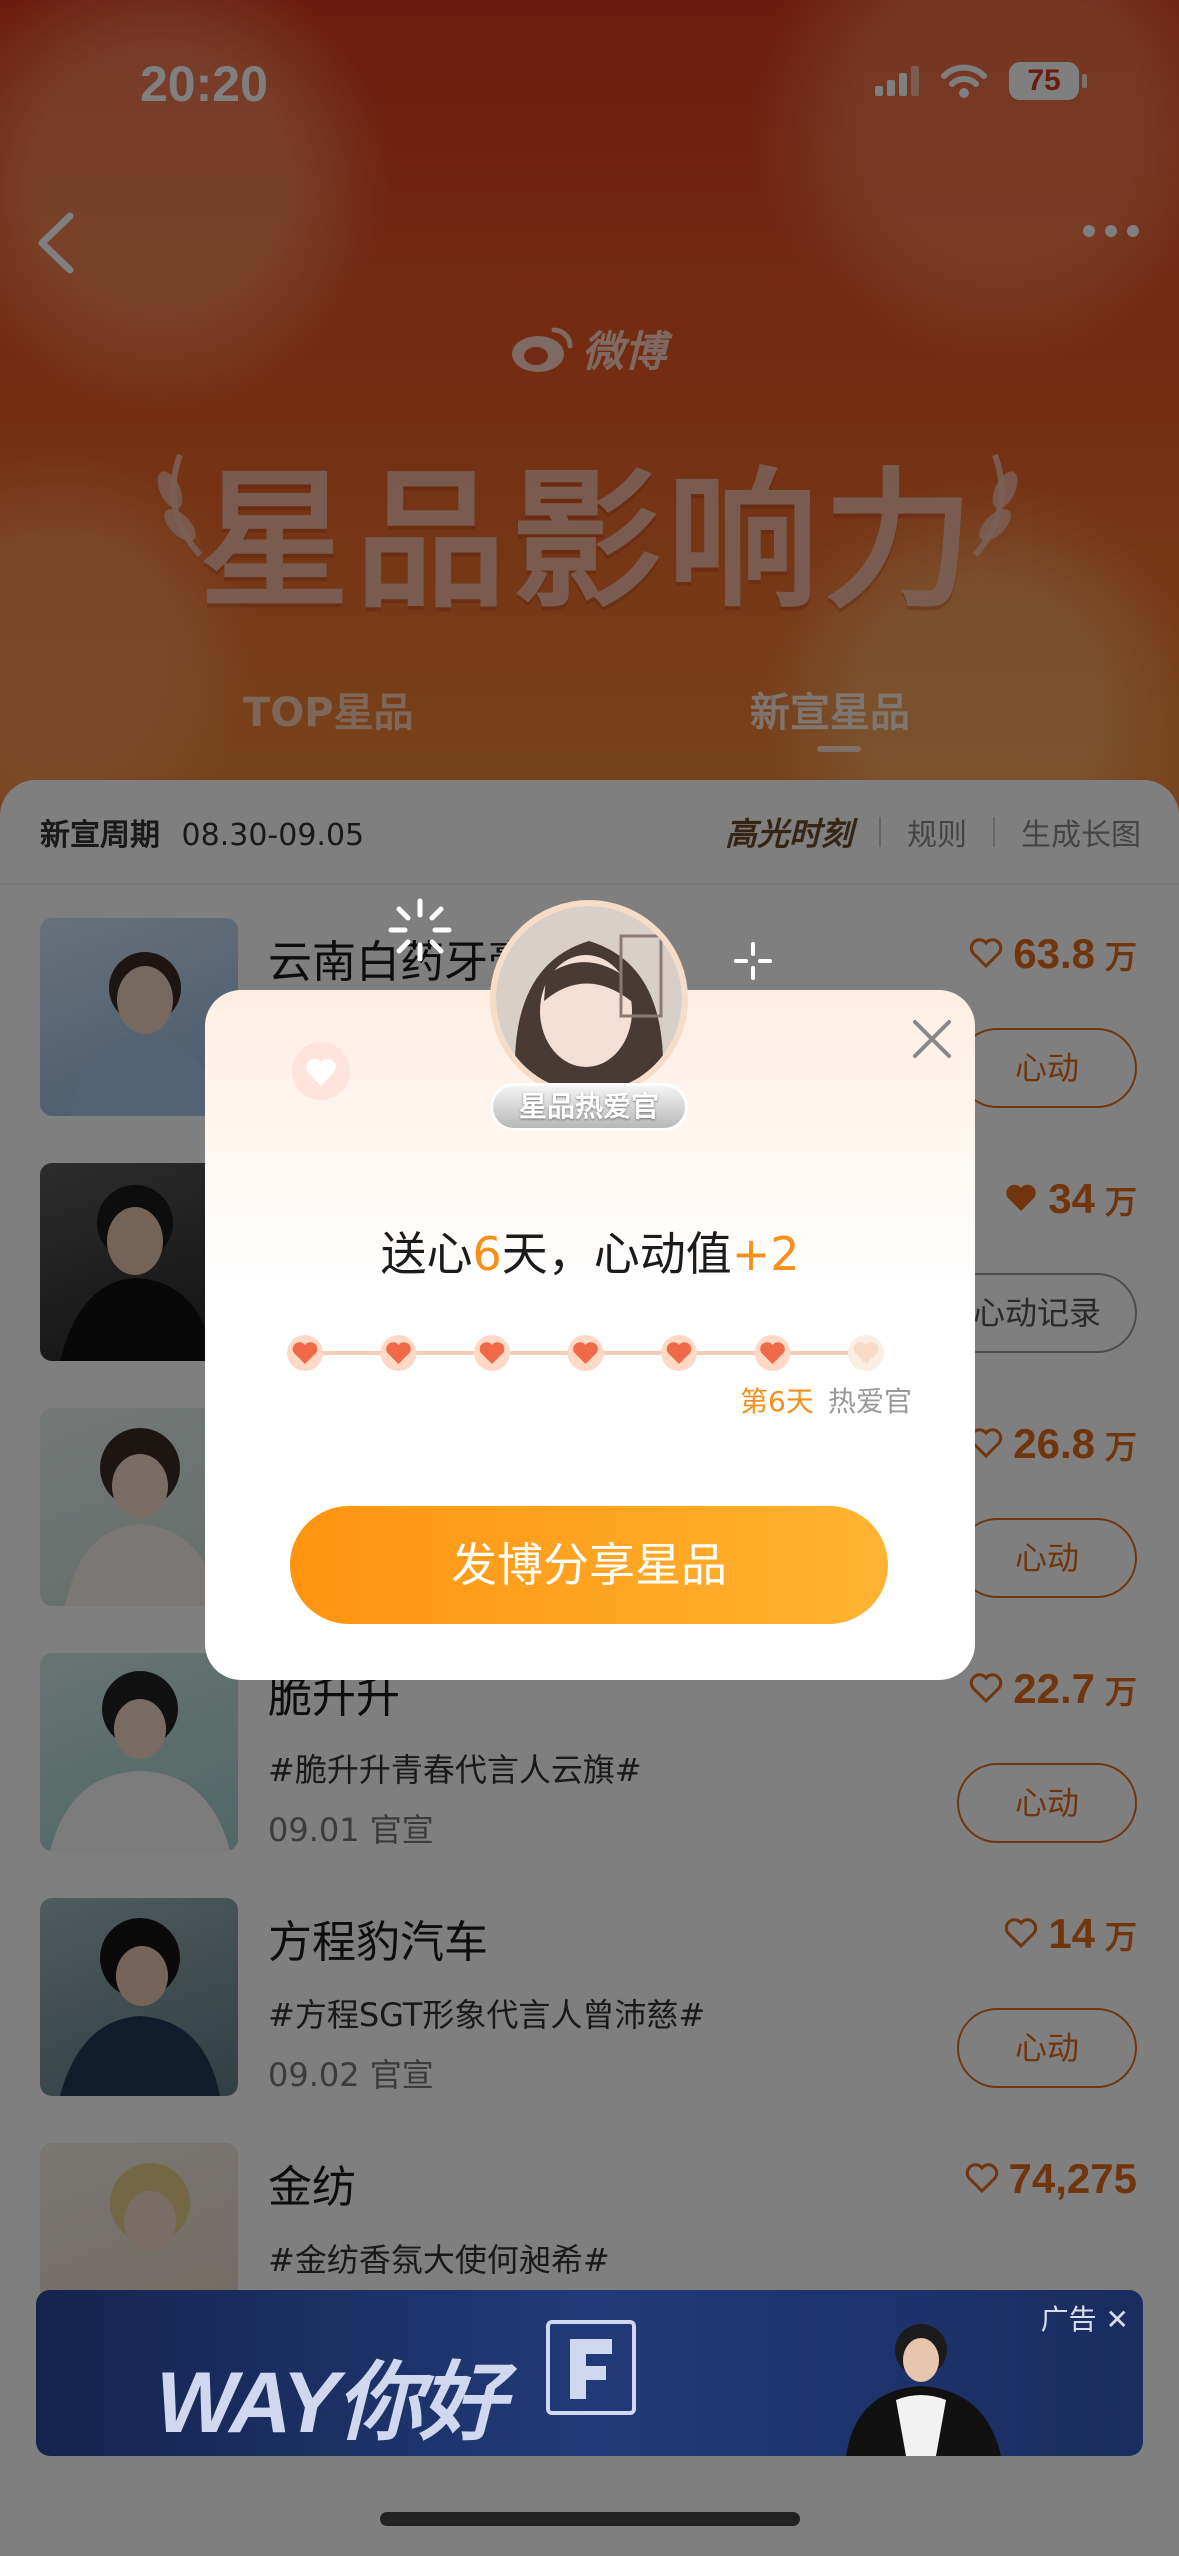 The image size is (1179, 2556). Describe the element at coordinates (589, 999) in the screenshot. I see `avatar` at that location.